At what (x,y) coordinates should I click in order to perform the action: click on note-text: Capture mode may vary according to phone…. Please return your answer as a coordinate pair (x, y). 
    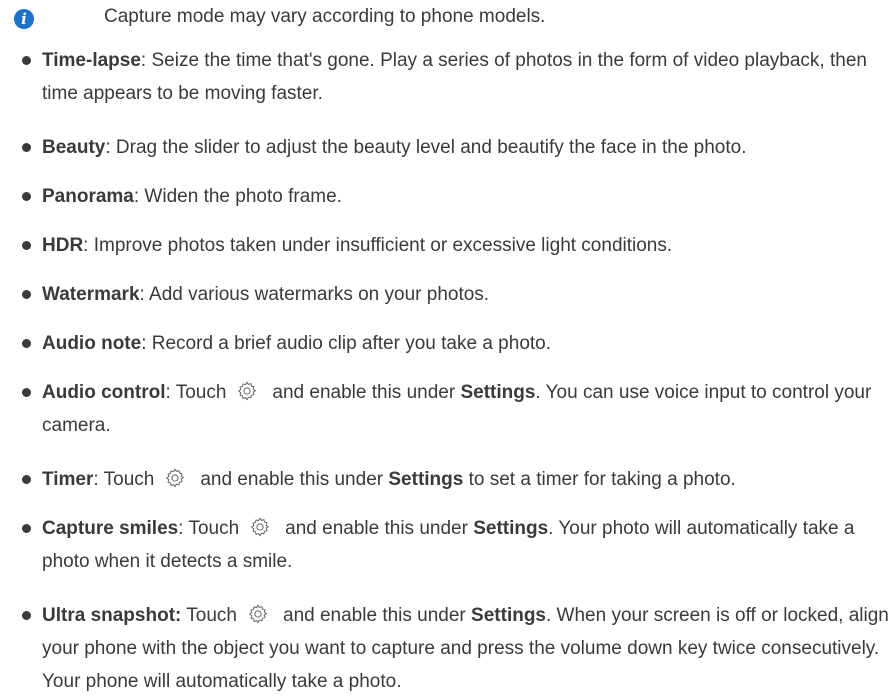
    Looking at the image, I should click on (325, 16).